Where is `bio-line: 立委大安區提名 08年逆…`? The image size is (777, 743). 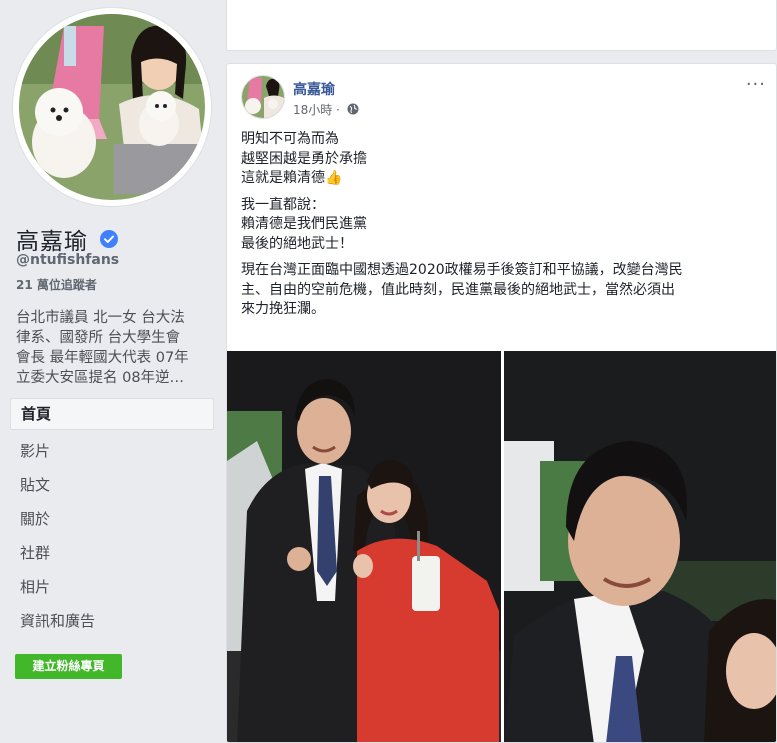
bio-line: 立委大安區提名 08年逆… is located at coordinates (100, 378).